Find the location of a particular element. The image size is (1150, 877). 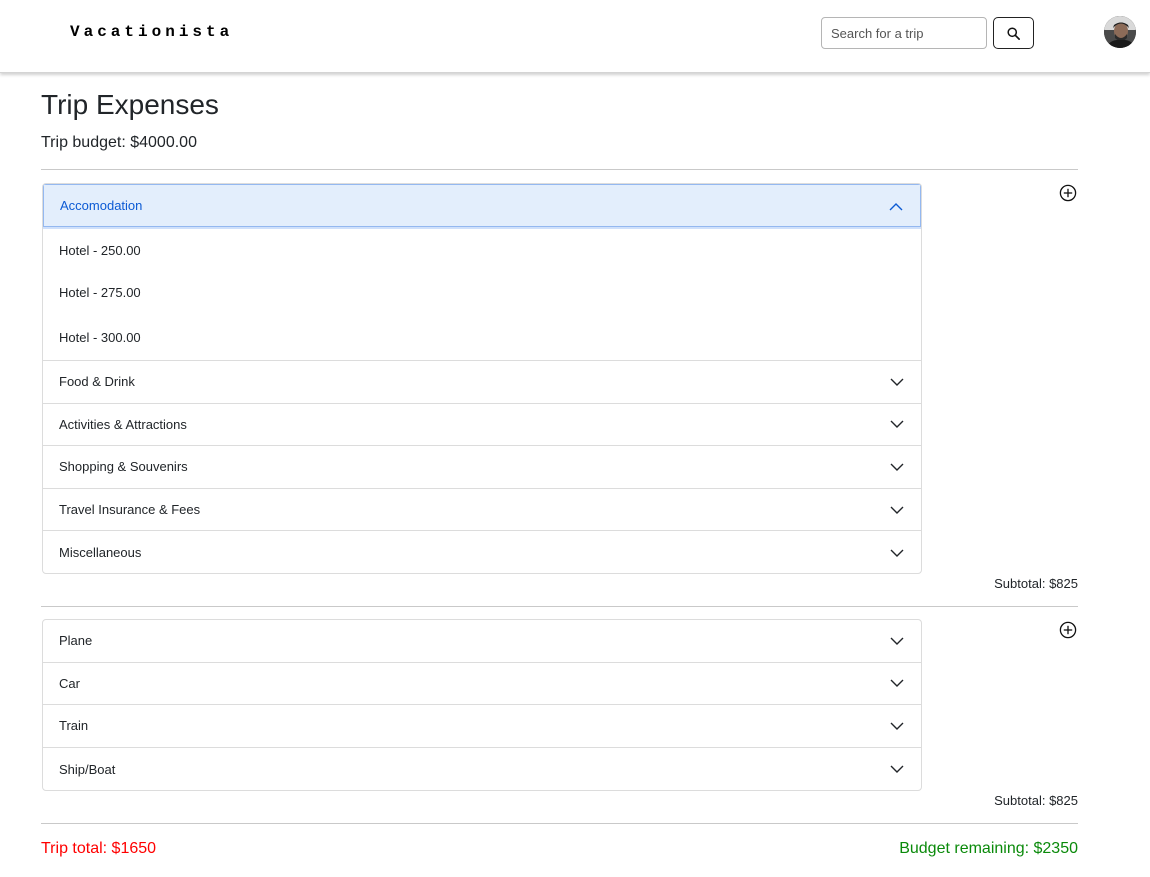

budget-remaining: Budget remaining: $2350 is located at coordinates (988, 848).